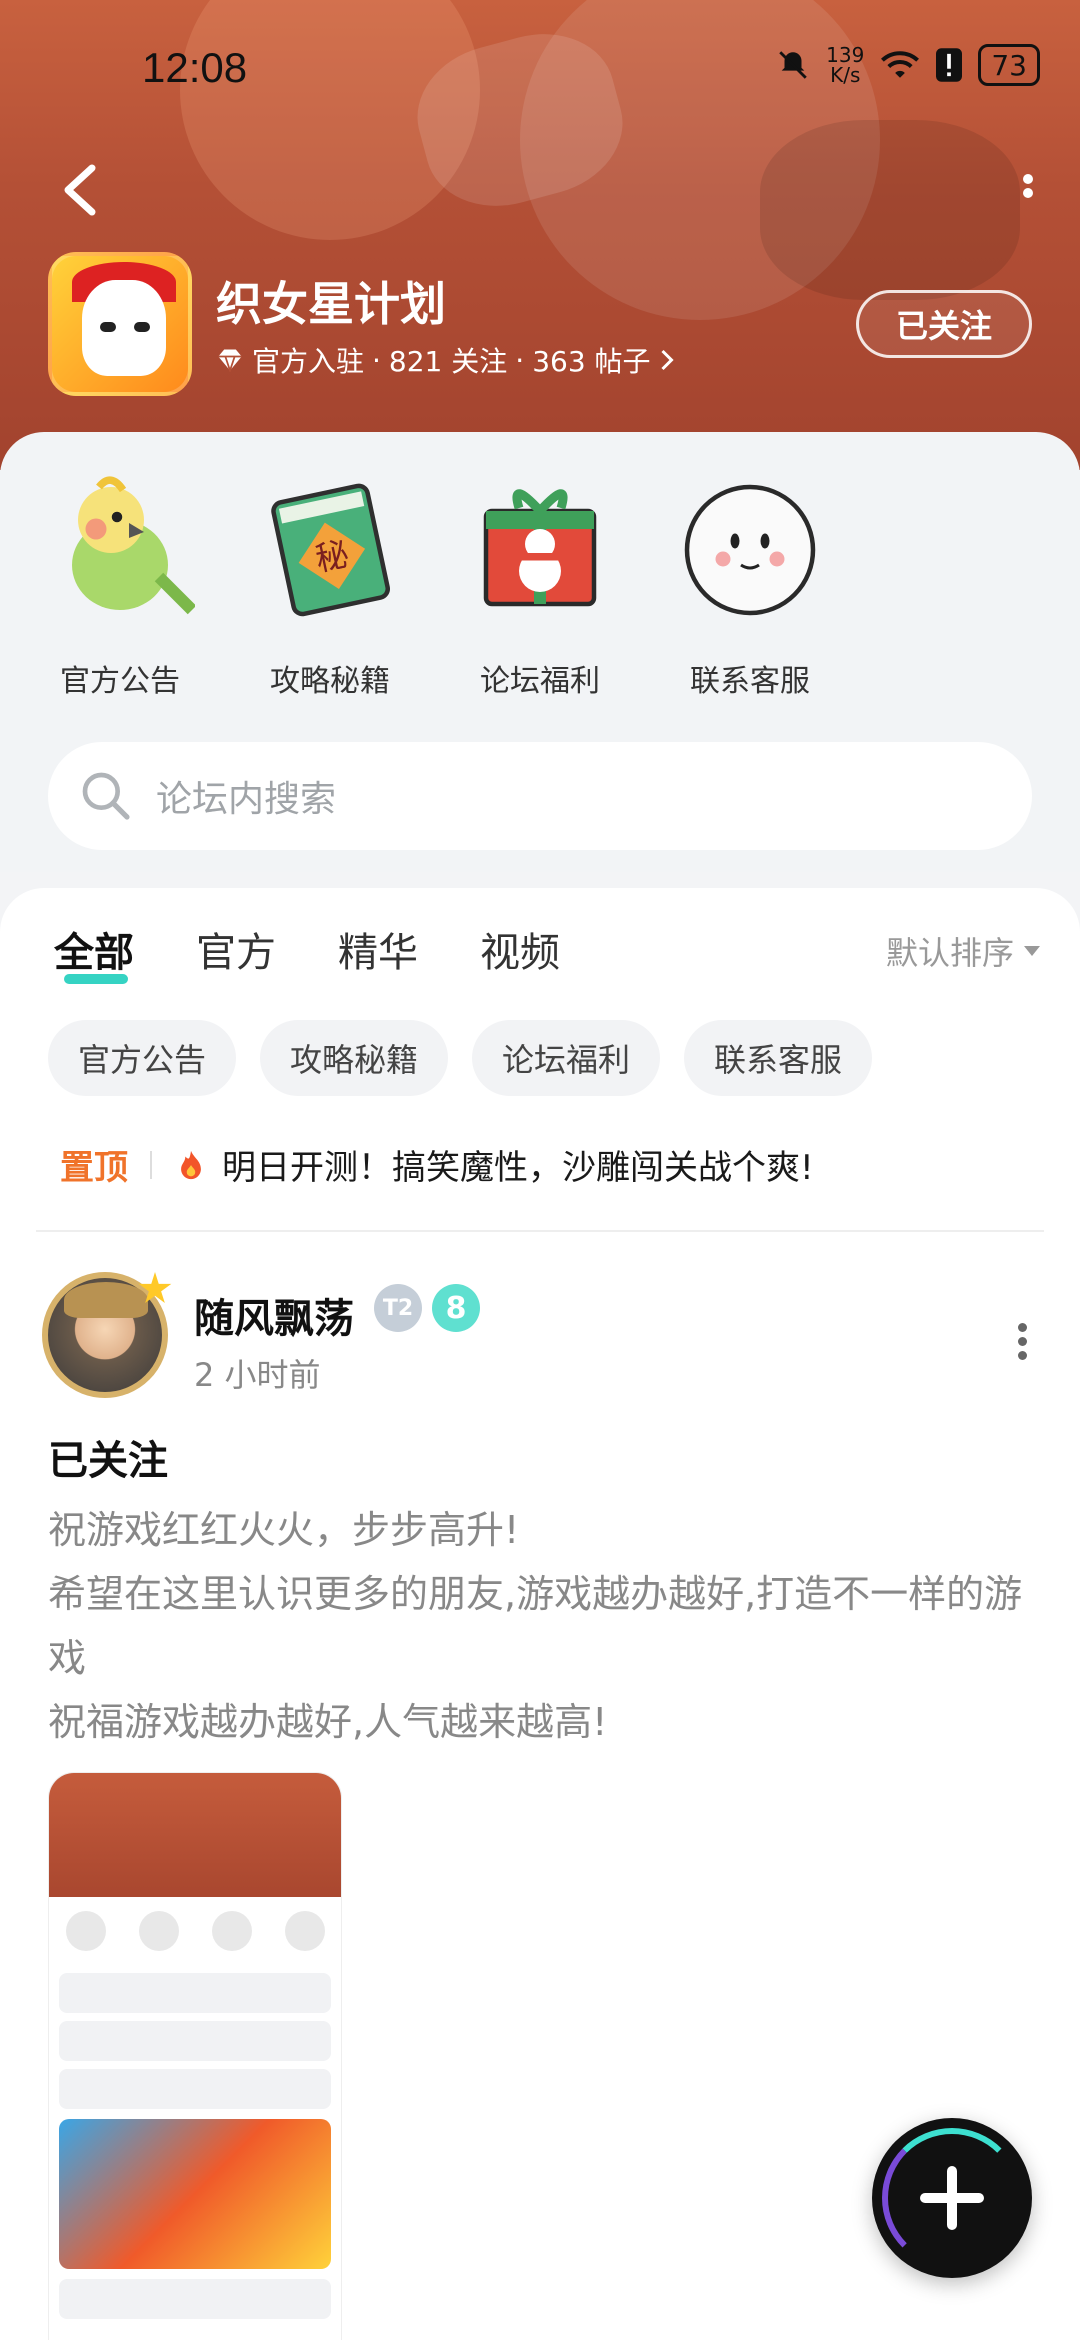  Describe the element at coordinates (378, 949) in the screenshot. I see `tab-featured: 精华` at that location.